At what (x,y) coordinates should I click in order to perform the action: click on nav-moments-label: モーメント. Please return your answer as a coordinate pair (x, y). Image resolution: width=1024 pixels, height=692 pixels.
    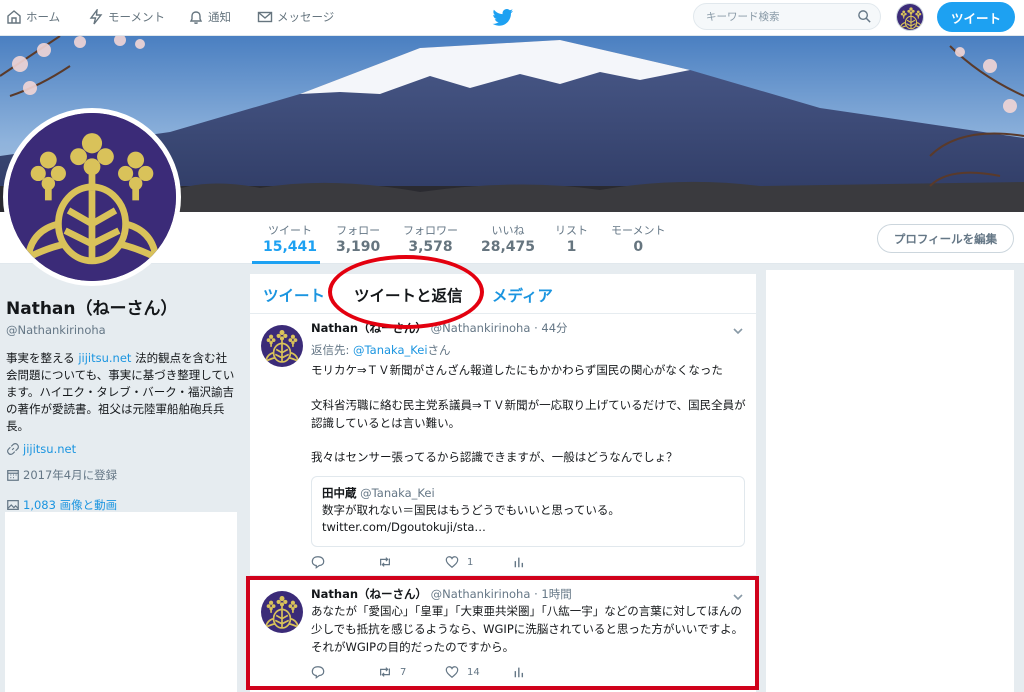
    Looking at the image, I should click on (137, 17).